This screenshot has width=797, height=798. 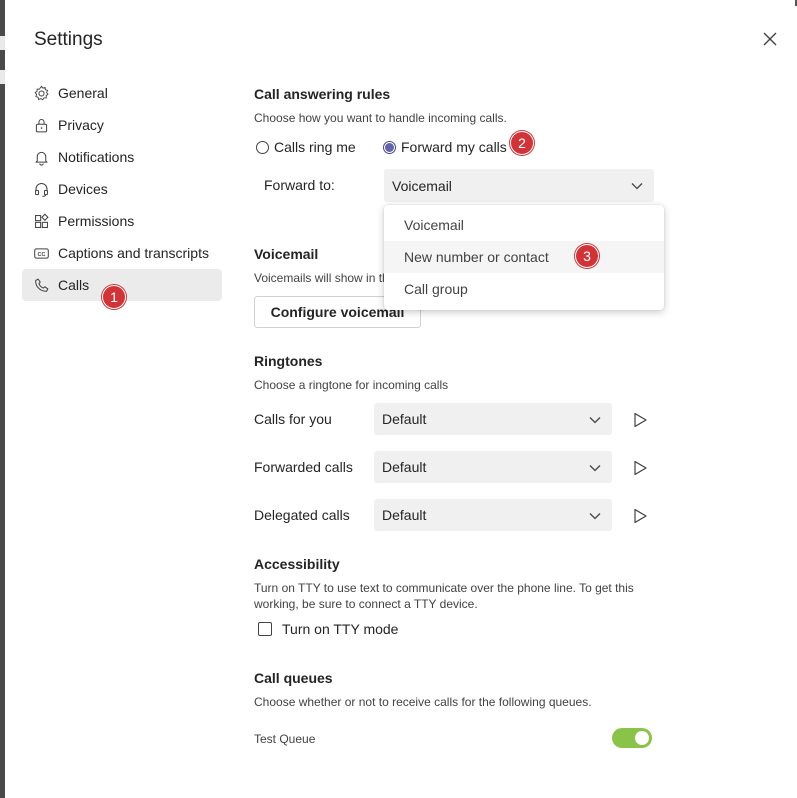 What do you see at coordinates (476, 257) in the screenshot?
I see `dropdown-option-label: New number or contact` at bounding box center [476, 257].